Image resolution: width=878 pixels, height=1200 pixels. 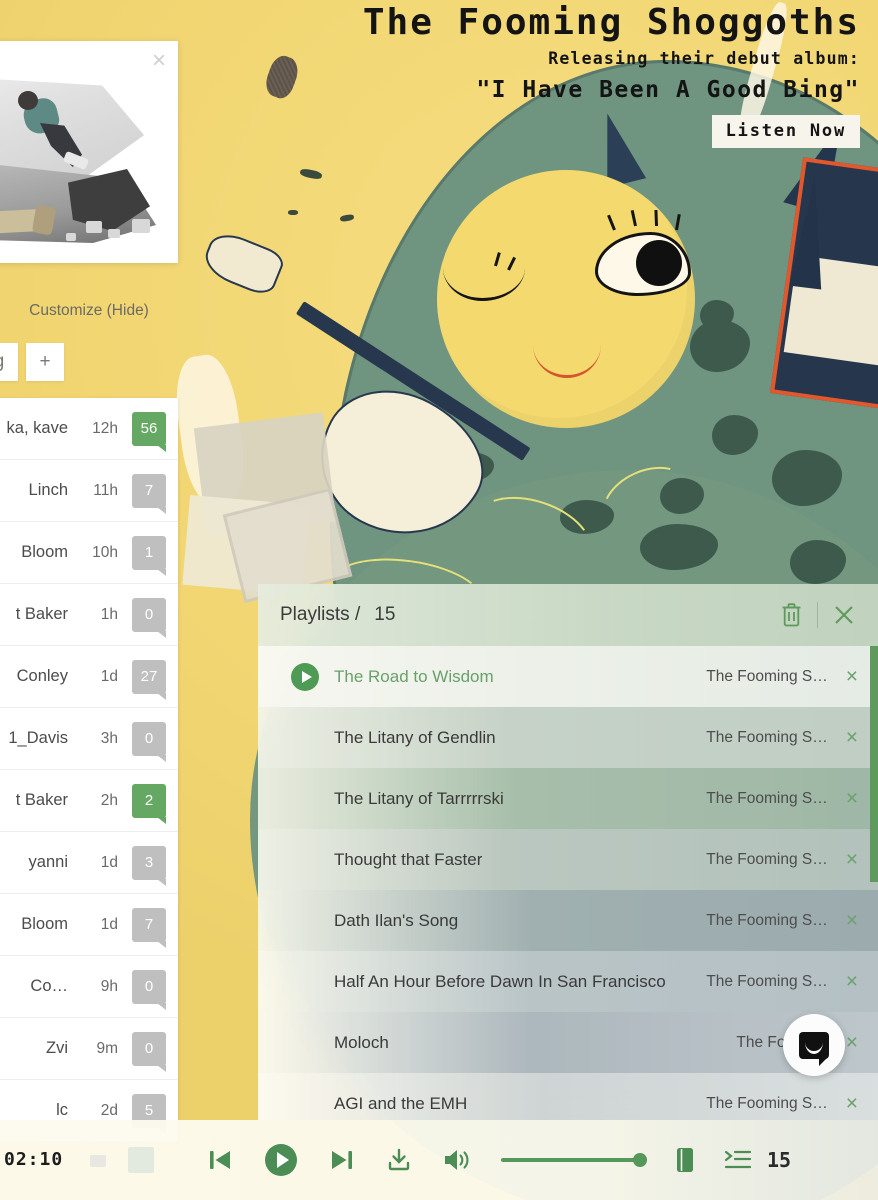 What do you see at coordinates (109, 738) in the screenshot?
I see `sidebar-row-time: 3h` at bounding box center [109, 738].